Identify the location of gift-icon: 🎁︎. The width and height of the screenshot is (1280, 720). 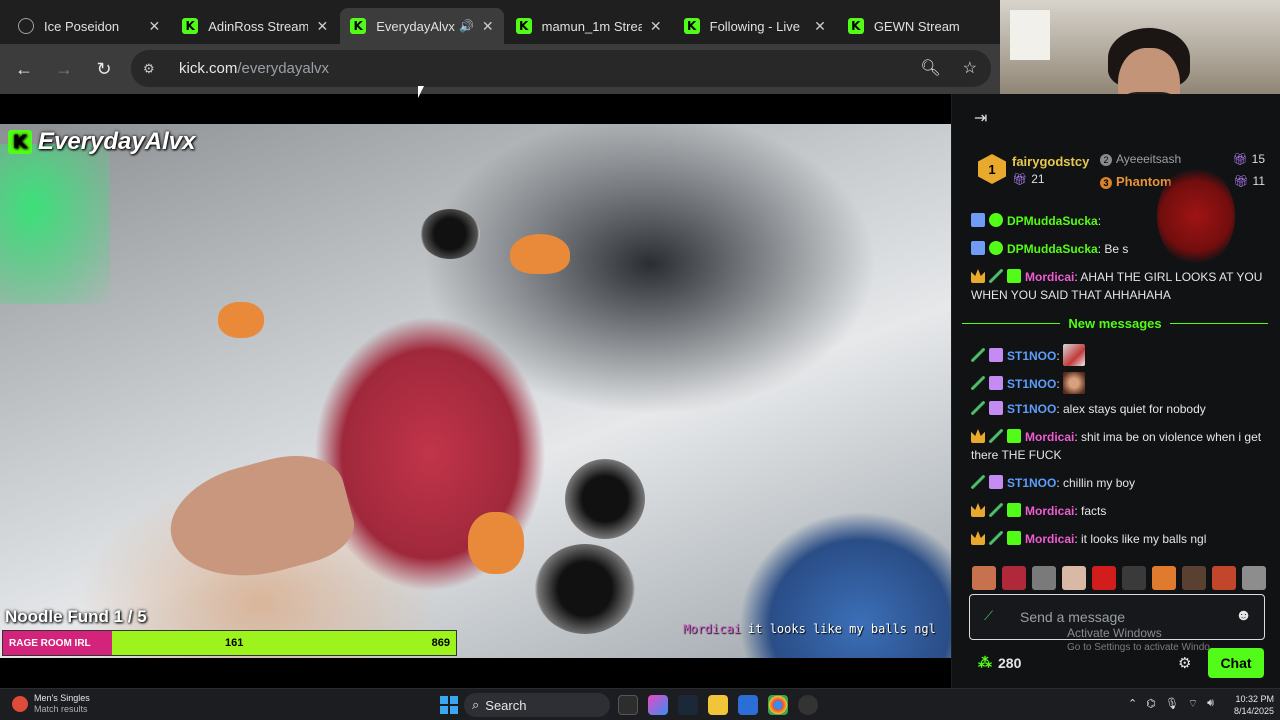
(1240, 159).